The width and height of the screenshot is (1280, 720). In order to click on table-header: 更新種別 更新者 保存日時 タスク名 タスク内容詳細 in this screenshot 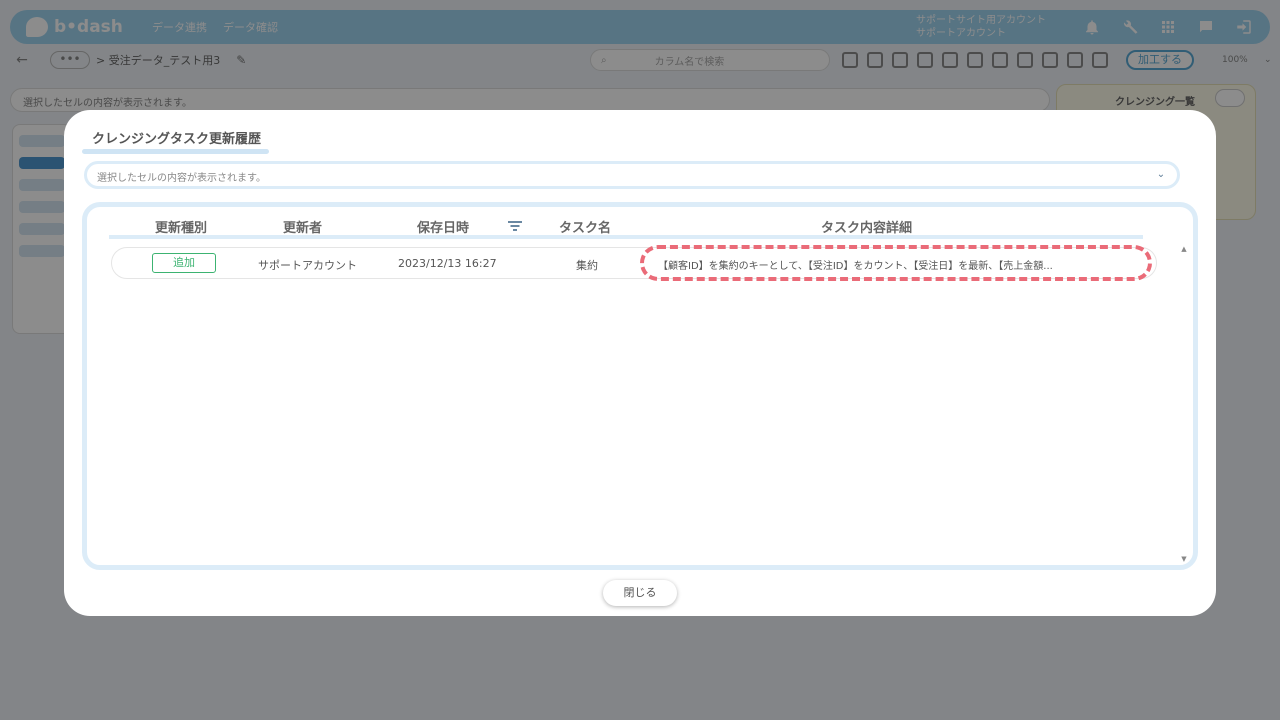, I will do `click(626, 226)`.